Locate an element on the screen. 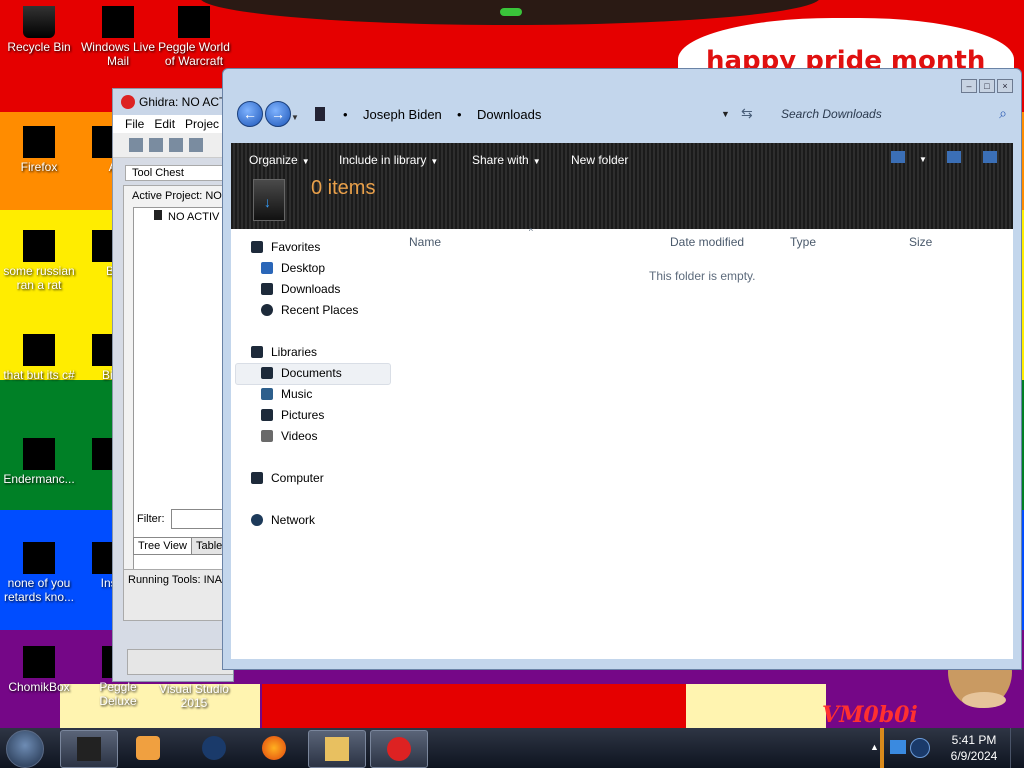 The width and height of the screenshot is (1024, 768). forward-button: → is located at coordinates (278, 114).